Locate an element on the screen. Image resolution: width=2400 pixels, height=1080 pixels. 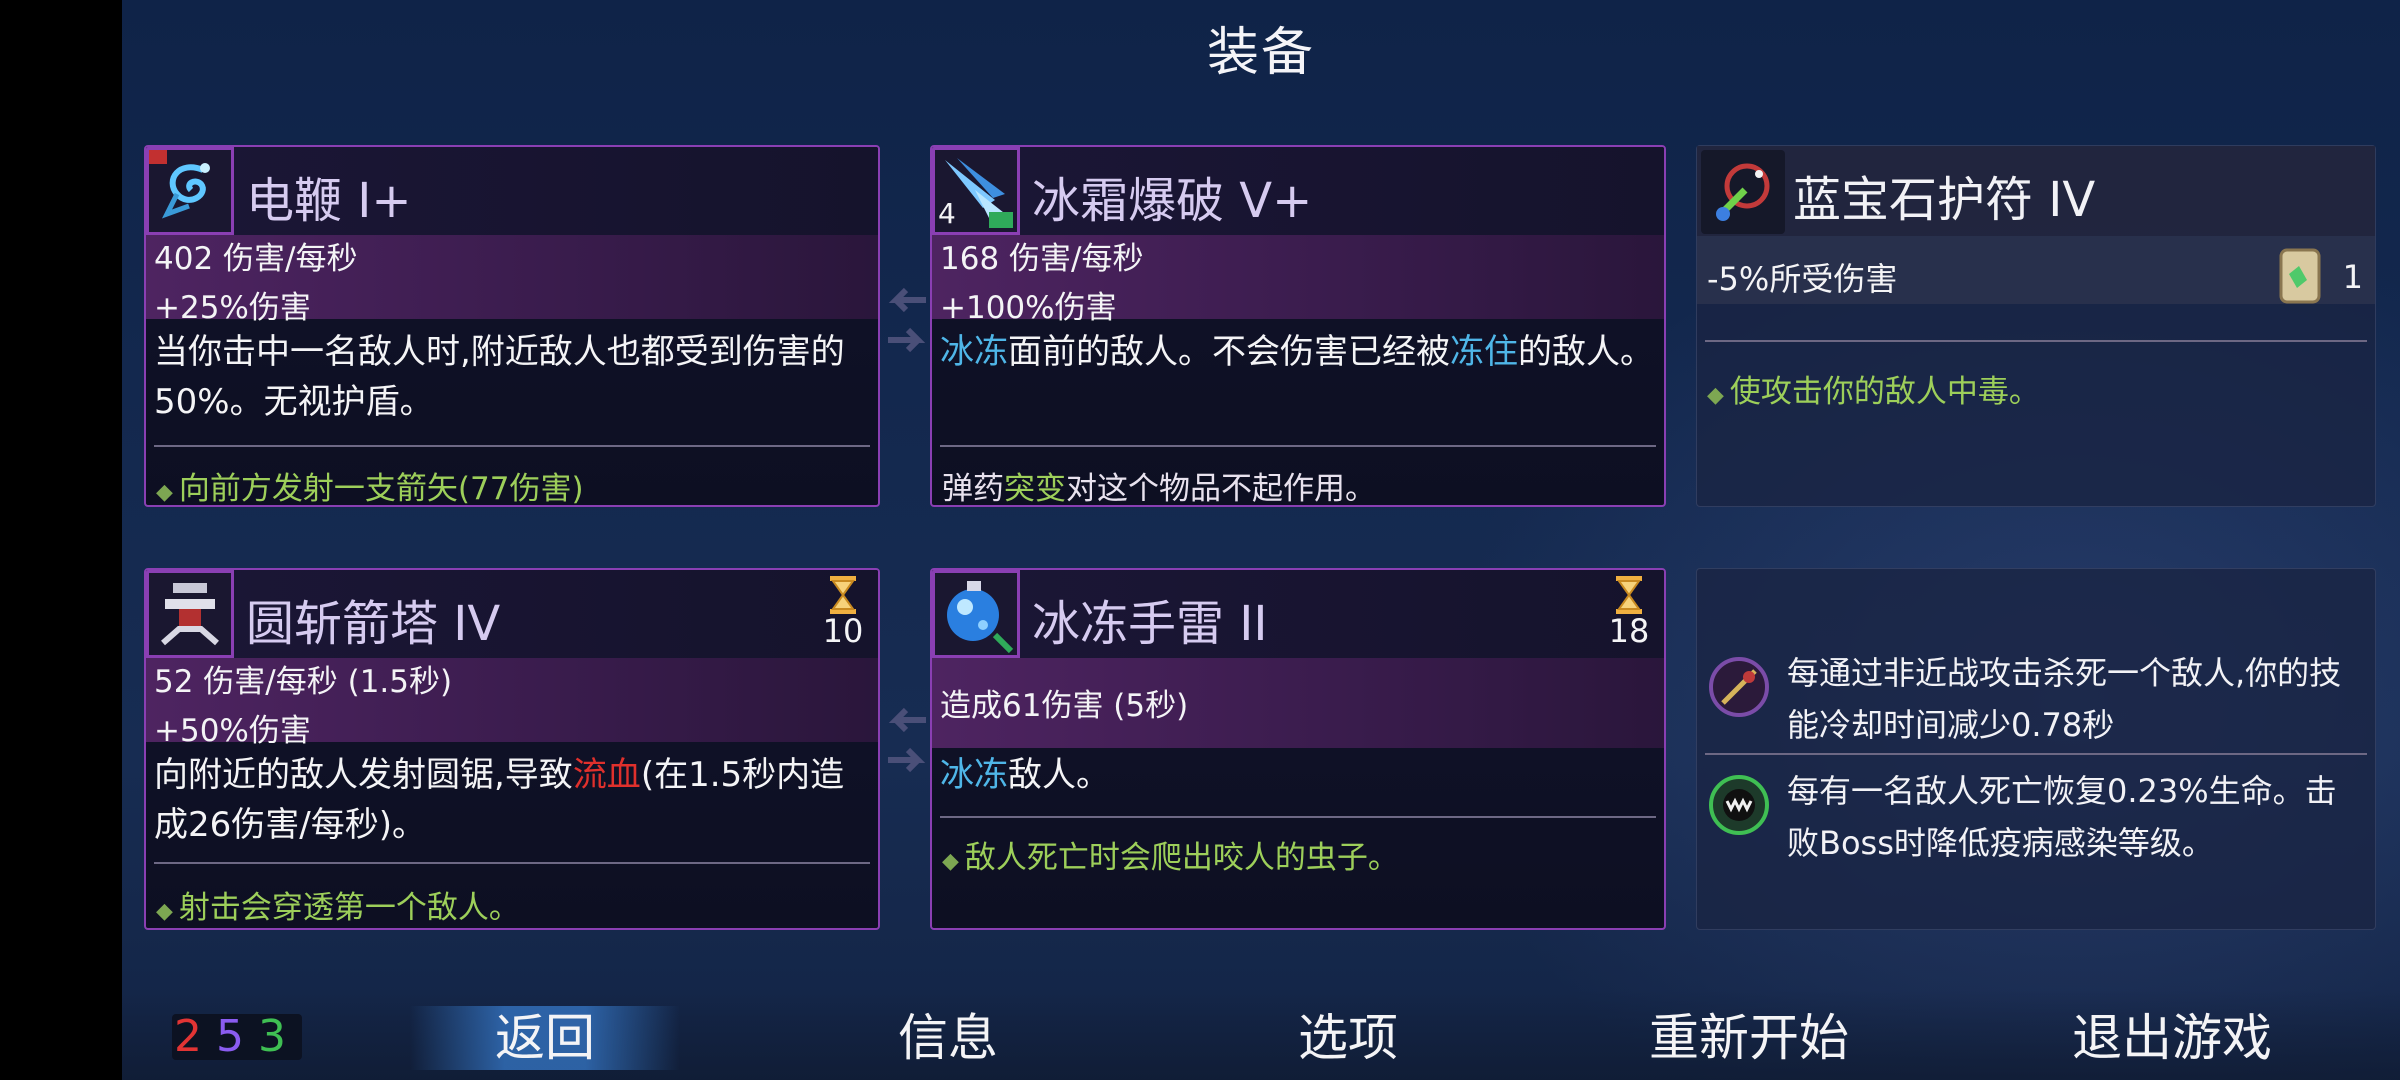
heal-on-kill-mutation-icon is located at coordinates (1739, 805).